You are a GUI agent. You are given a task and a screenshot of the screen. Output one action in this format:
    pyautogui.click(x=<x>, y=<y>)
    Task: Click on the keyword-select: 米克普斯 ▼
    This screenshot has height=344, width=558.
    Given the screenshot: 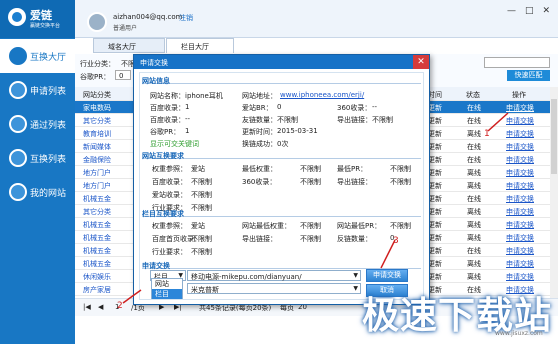 What is the action you would take?
    pyautogui.click(x=274, y=288)
    